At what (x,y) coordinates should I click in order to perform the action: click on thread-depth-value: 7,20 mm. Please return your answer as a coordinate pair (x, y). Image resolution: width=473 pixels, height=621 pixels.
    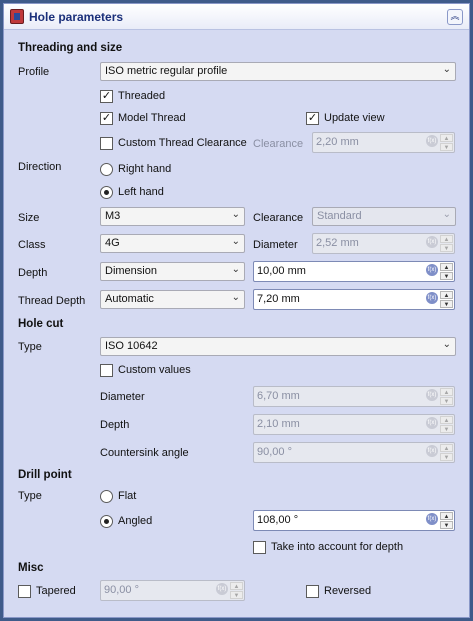
    Looking at the image, I should click on (278, 299).